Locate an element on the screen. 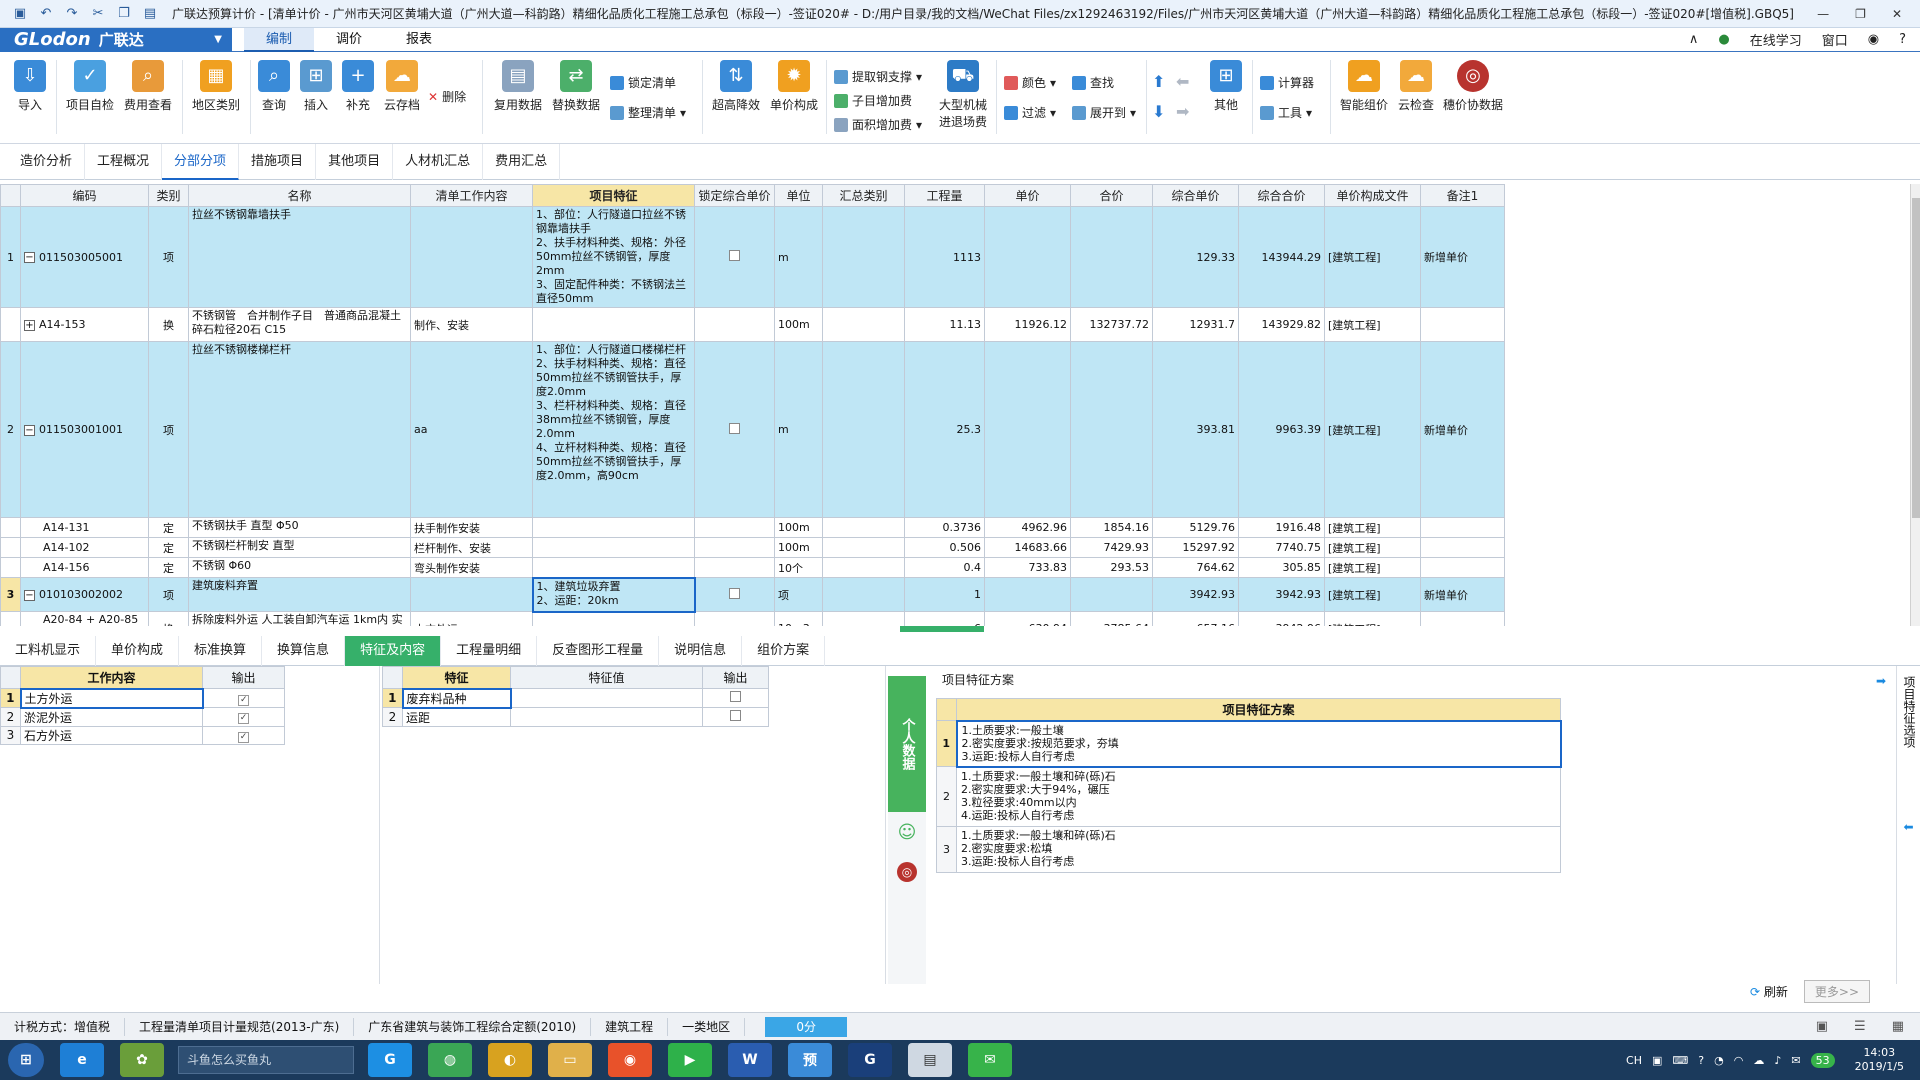  taskbar-search: 斗鱼怎么买鱼丸 is located at coordinates (266, 1060).